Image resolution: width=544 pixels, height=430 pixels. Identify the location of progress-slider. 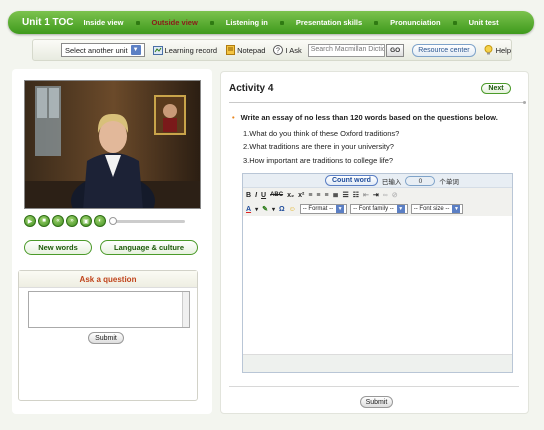
(147, 220).